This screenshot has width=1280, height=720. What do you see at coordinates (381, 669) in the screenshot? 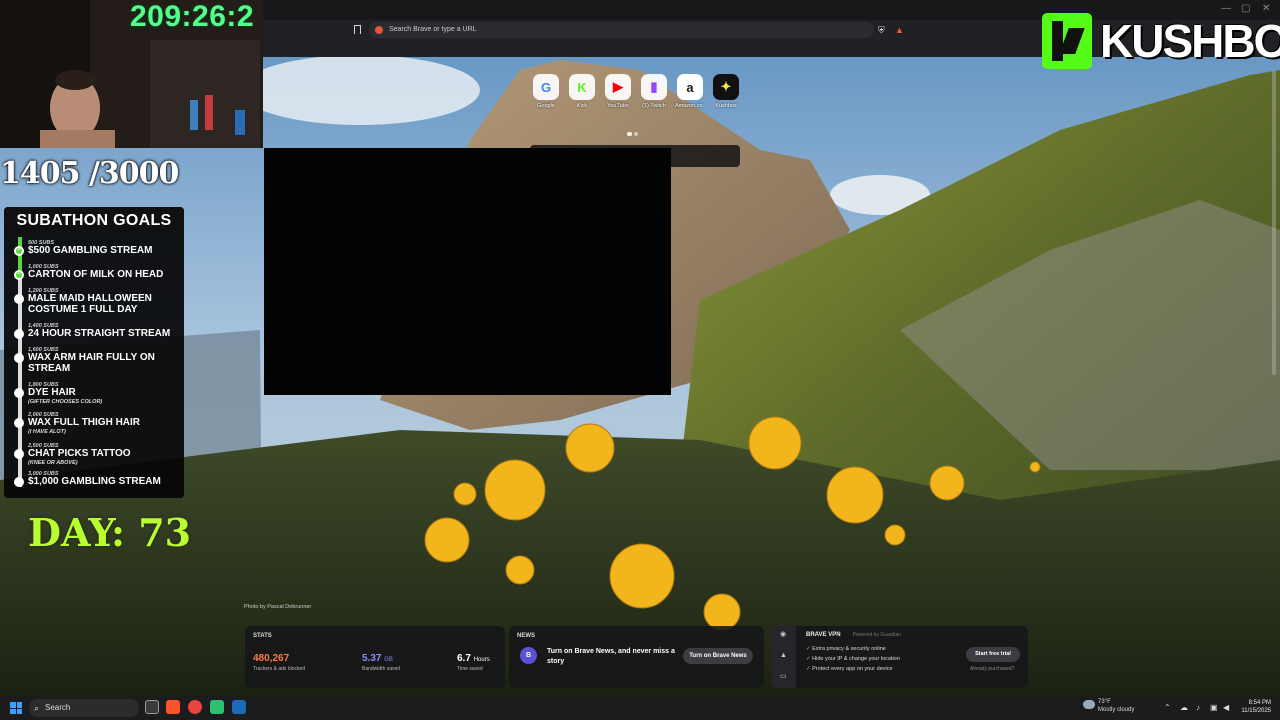
I see `bandwidth-caption: Bandwidth saved` at bounding box center [381, 669].